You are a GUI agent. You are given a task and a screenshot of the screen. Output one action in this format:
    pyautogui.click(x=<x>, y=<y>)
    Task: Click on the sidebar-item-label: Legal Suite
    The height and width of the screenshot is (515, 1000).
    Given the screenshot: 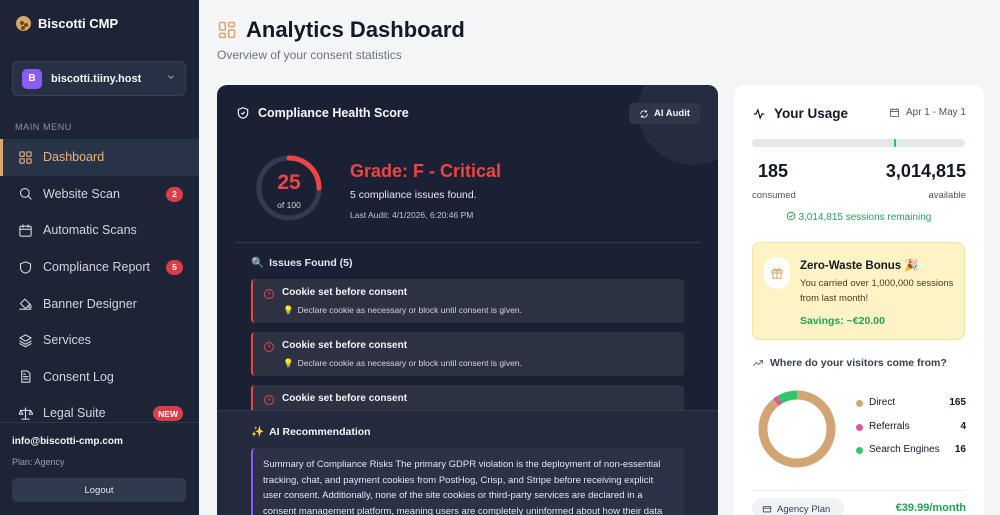 What is the action you would take?
    pyautogui.click(x=74, y=413)
    